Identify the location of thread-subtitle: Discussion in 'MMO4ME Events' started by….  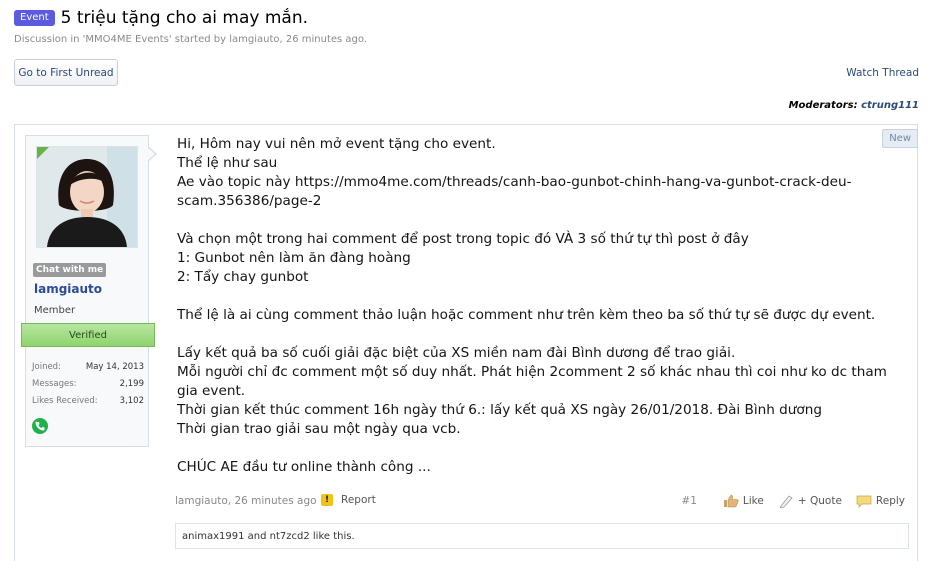
(191, 39).